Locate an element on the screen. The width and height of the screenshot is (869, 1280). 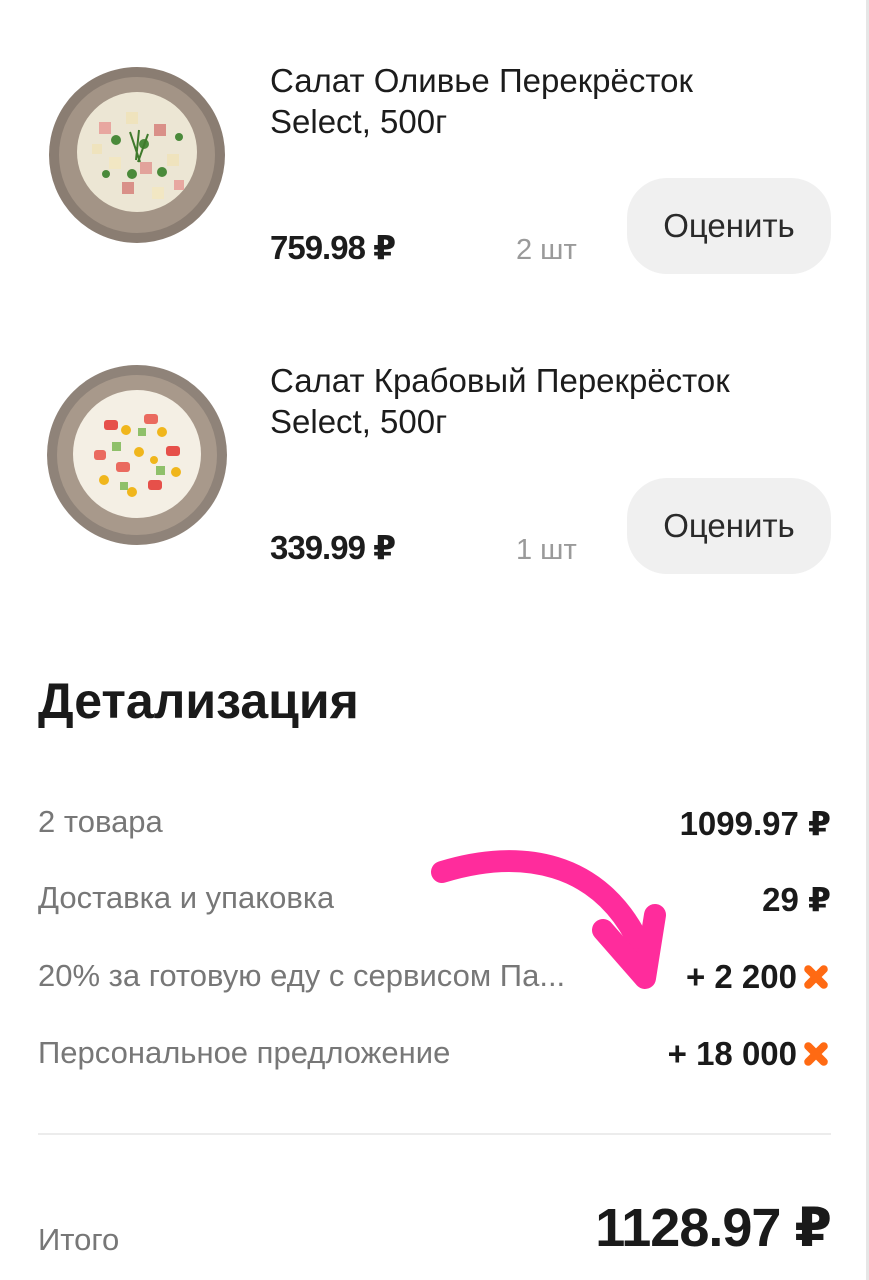
details-row-delivery: Доставка и упаковка 29 ₽ is located at coordinates (434, 900).